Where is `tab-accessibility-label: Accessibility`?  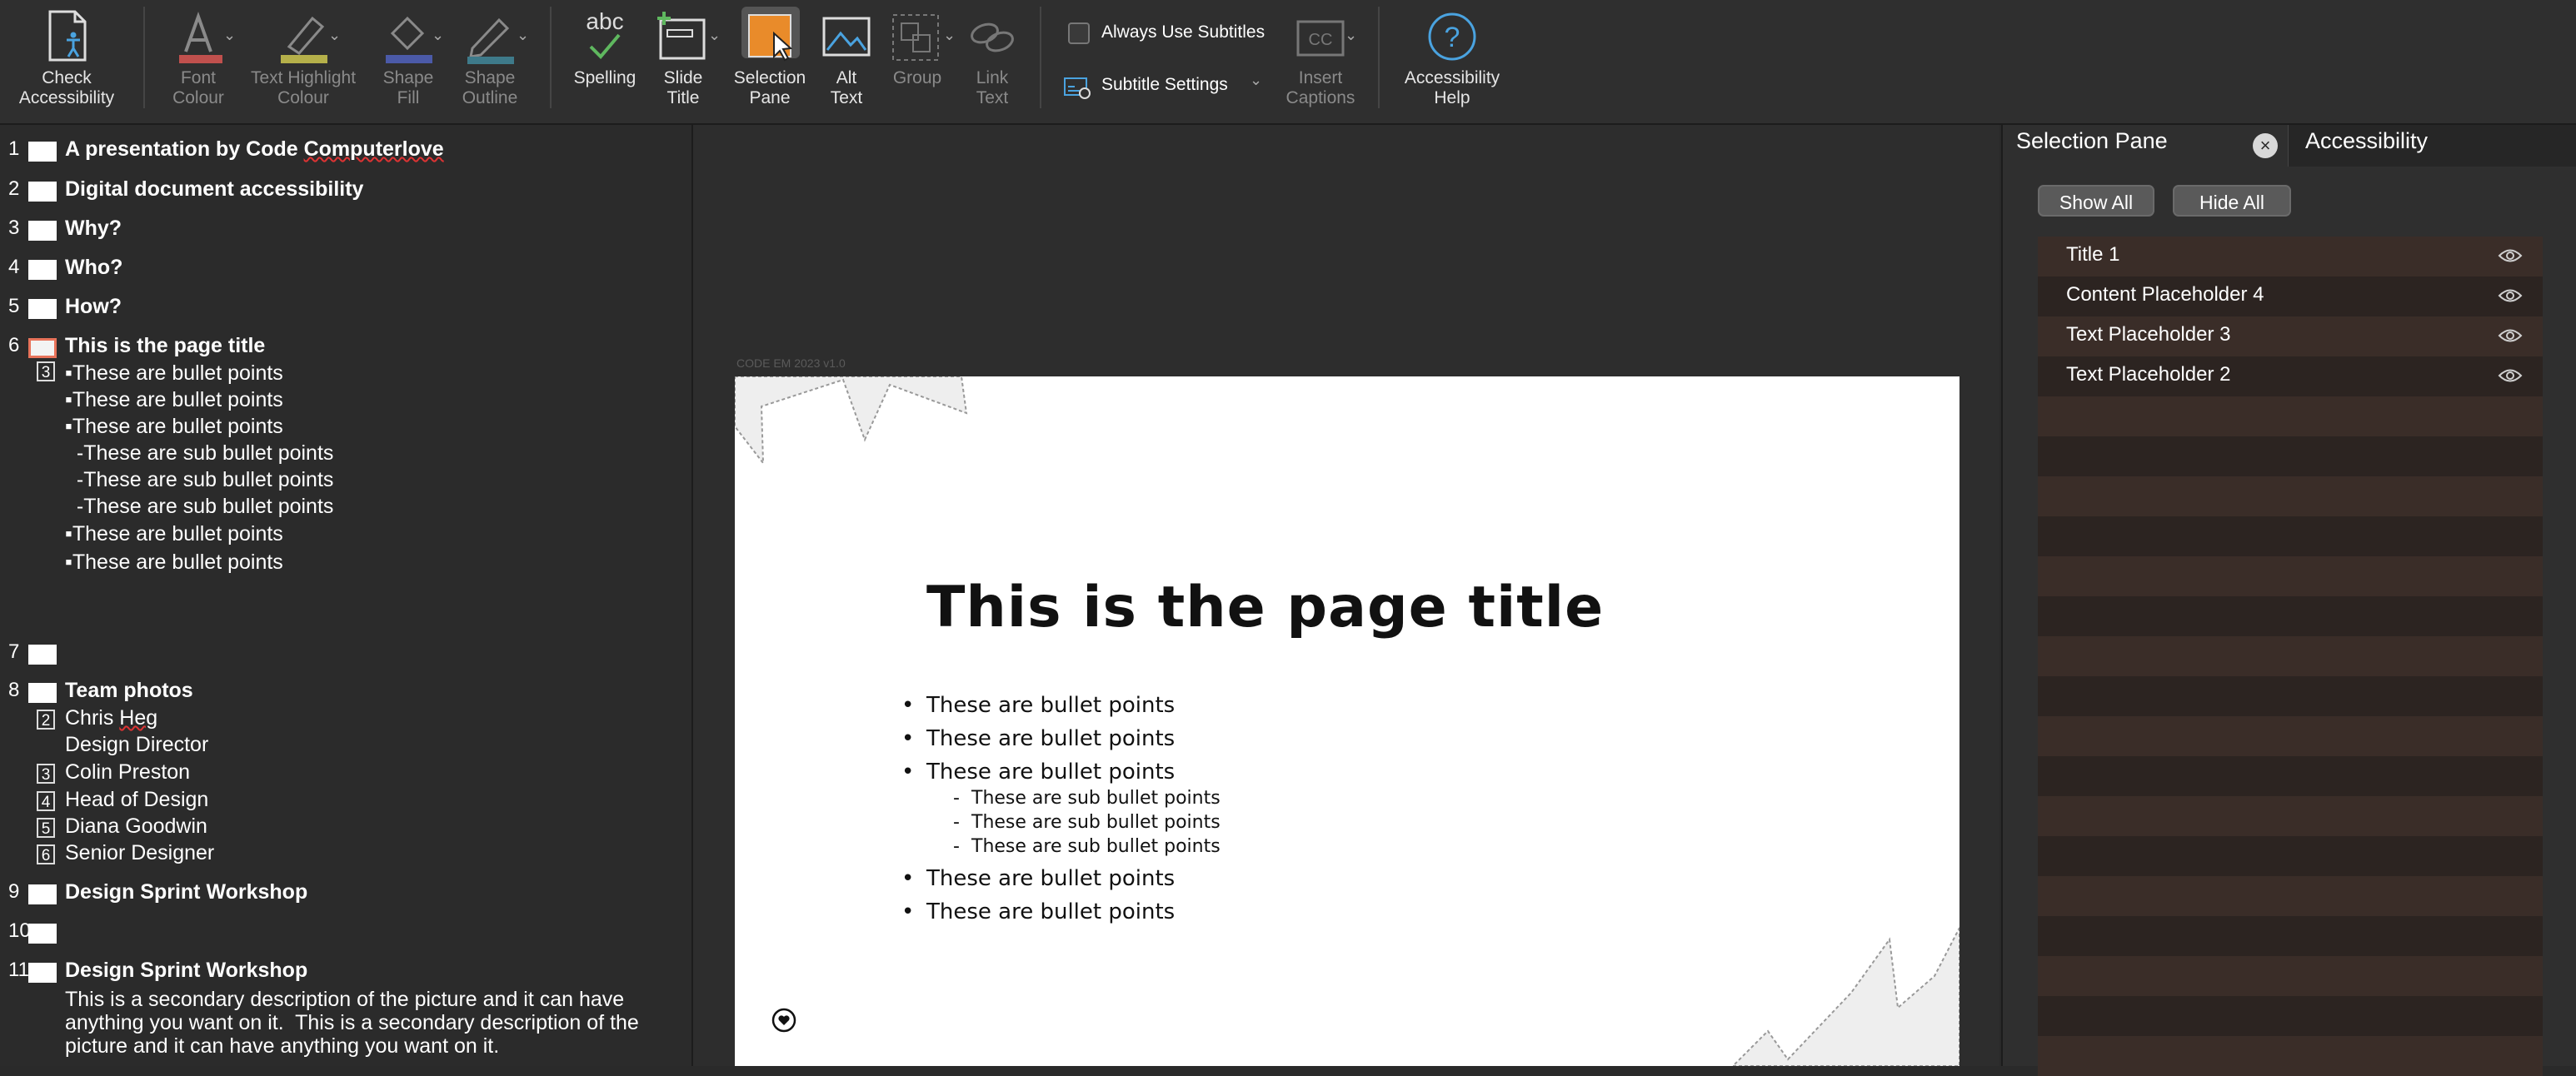
tab-accessibility-label: Accessibility is located at coordinates (2367, 140).